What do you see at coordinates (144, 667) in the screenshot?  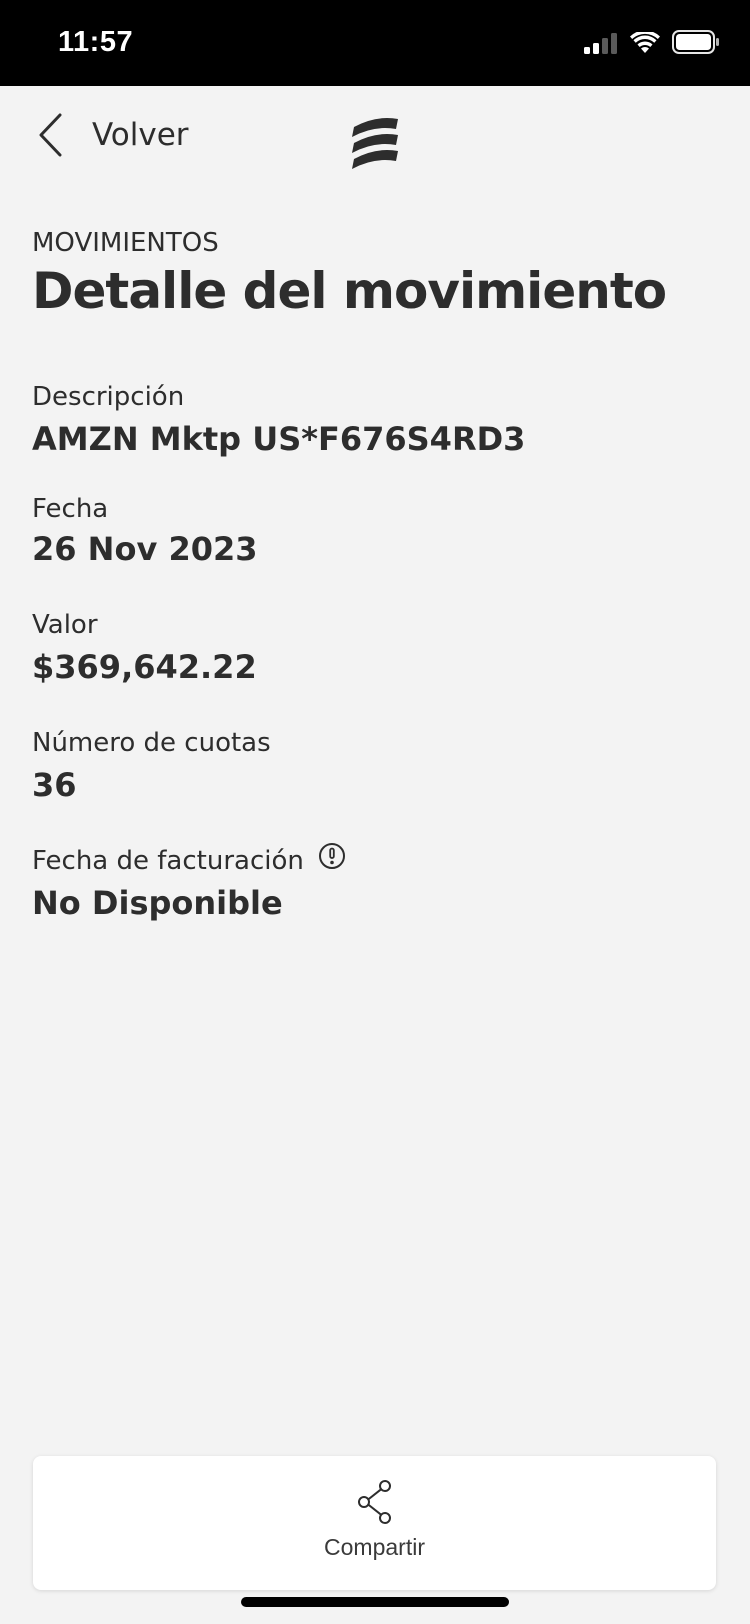 I see `amount-value: $369,642.22` at bounding box center [144, 667].